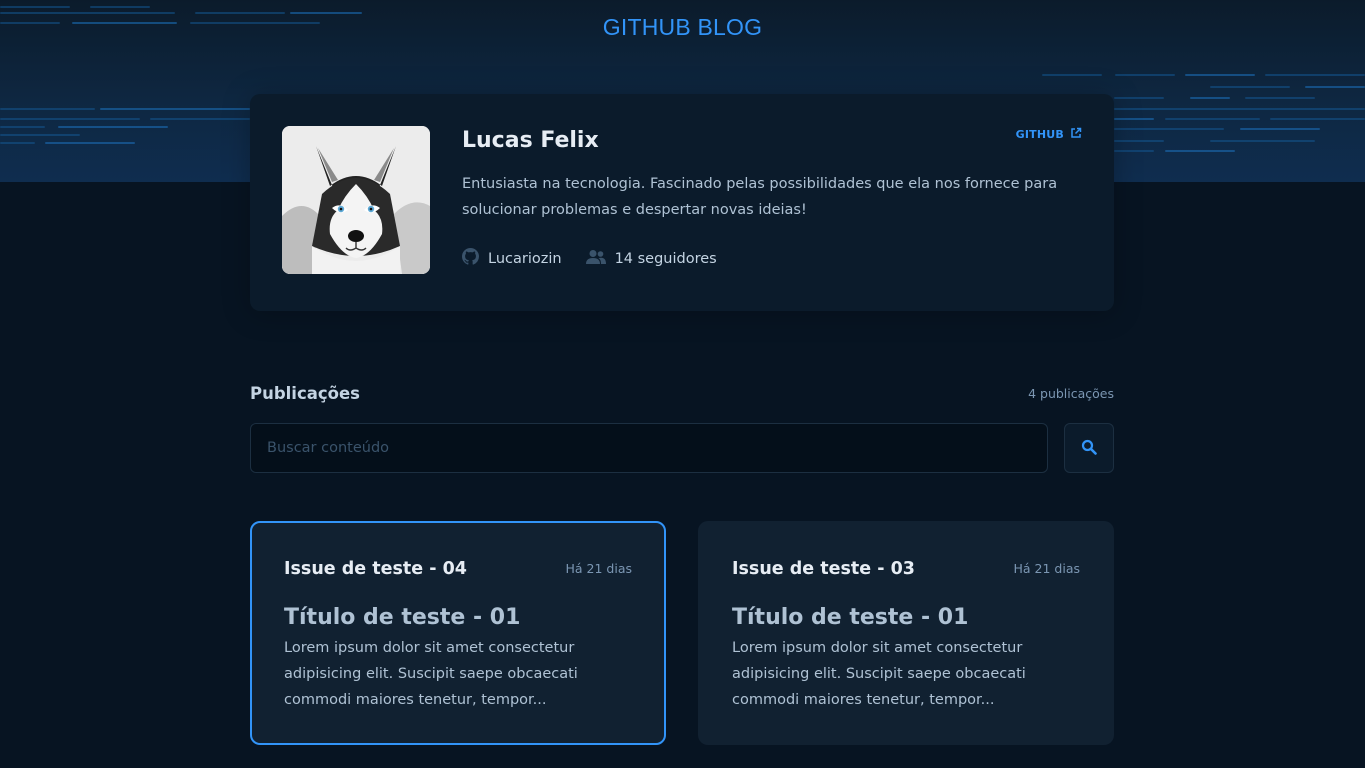 The width and height of the screenshot is (1365, 768). Describe the element at coordinates (530, 140) in the screenshot. I see `profile-name: Lucas Felix` at that location.